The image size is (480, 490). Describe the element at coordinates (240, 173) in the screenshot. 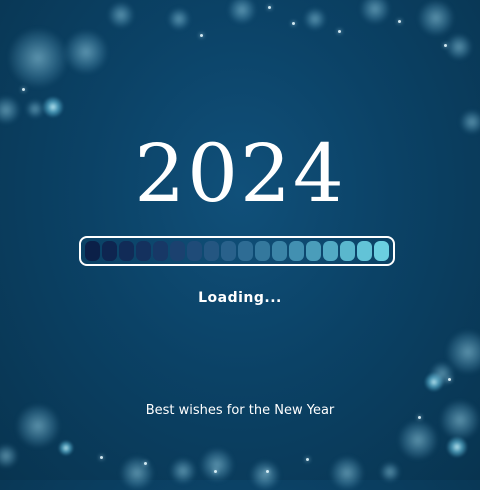

I see `year-title: 2024` at that location.